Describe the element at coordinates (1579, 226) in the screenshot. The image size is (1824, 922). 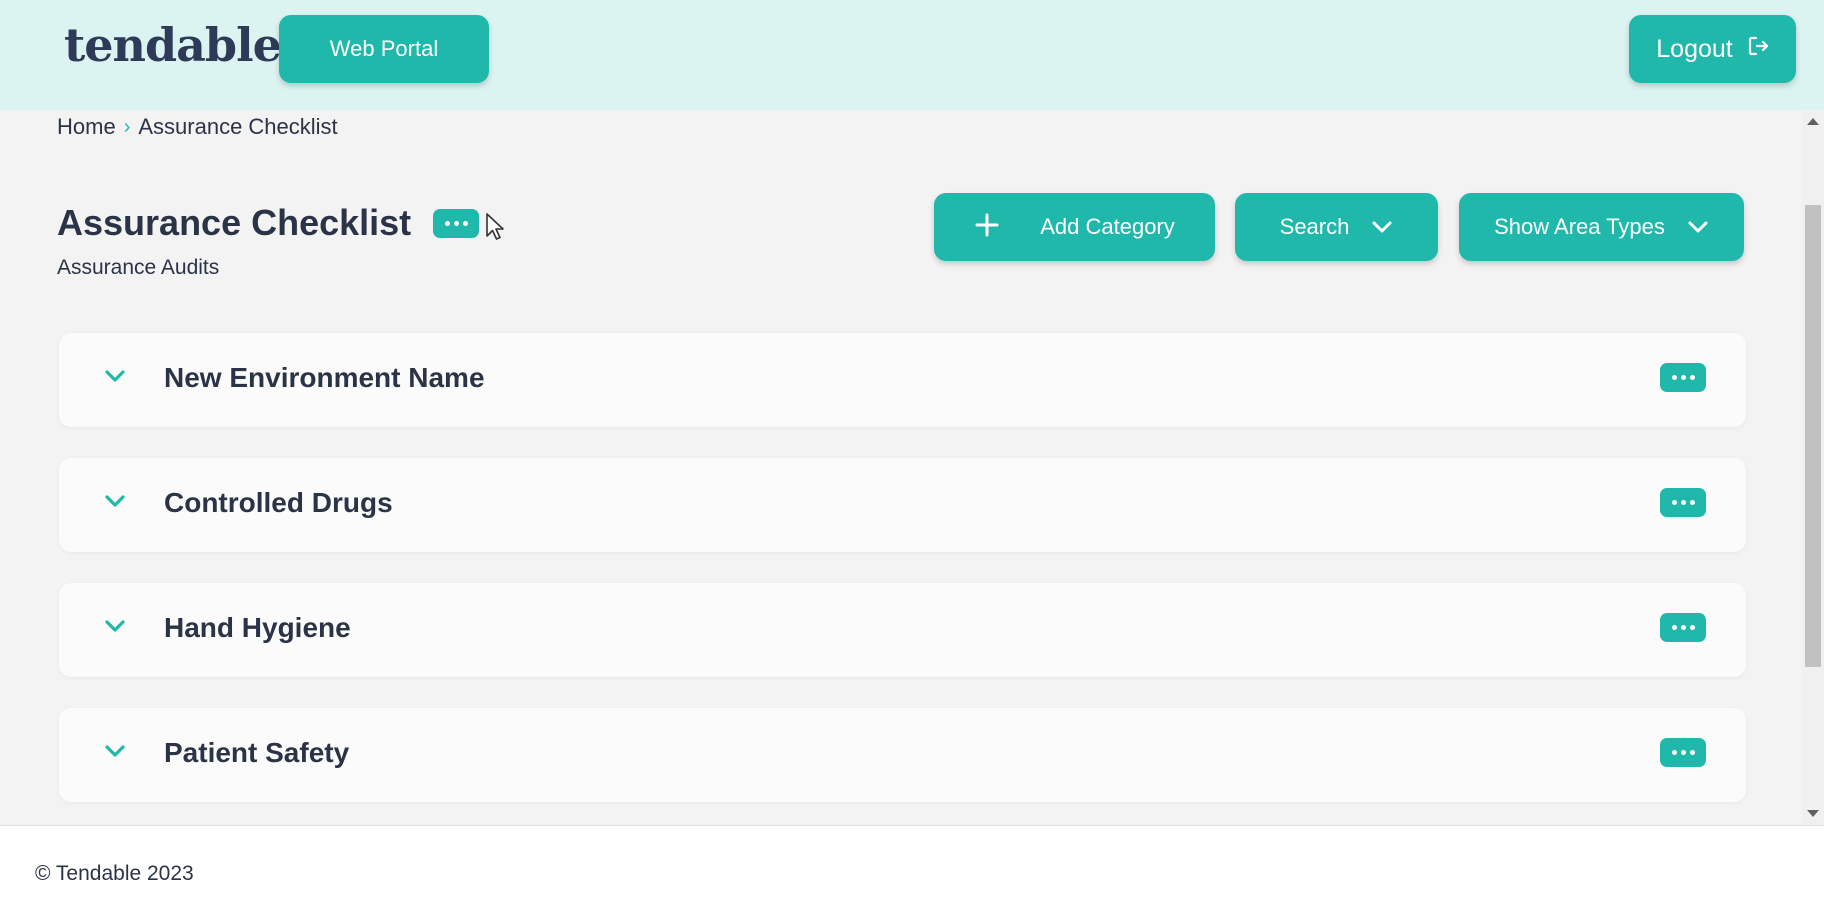
I see `show-area-types-label: Show Area Types` at that location.